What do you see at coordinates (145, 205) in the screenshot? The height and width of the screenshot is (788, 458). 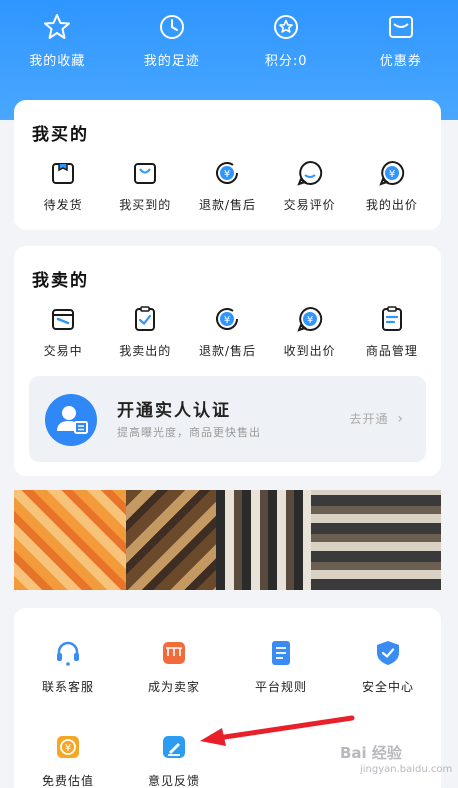 I see `bought-label: 我买到的` at bounding box center [145, 205].